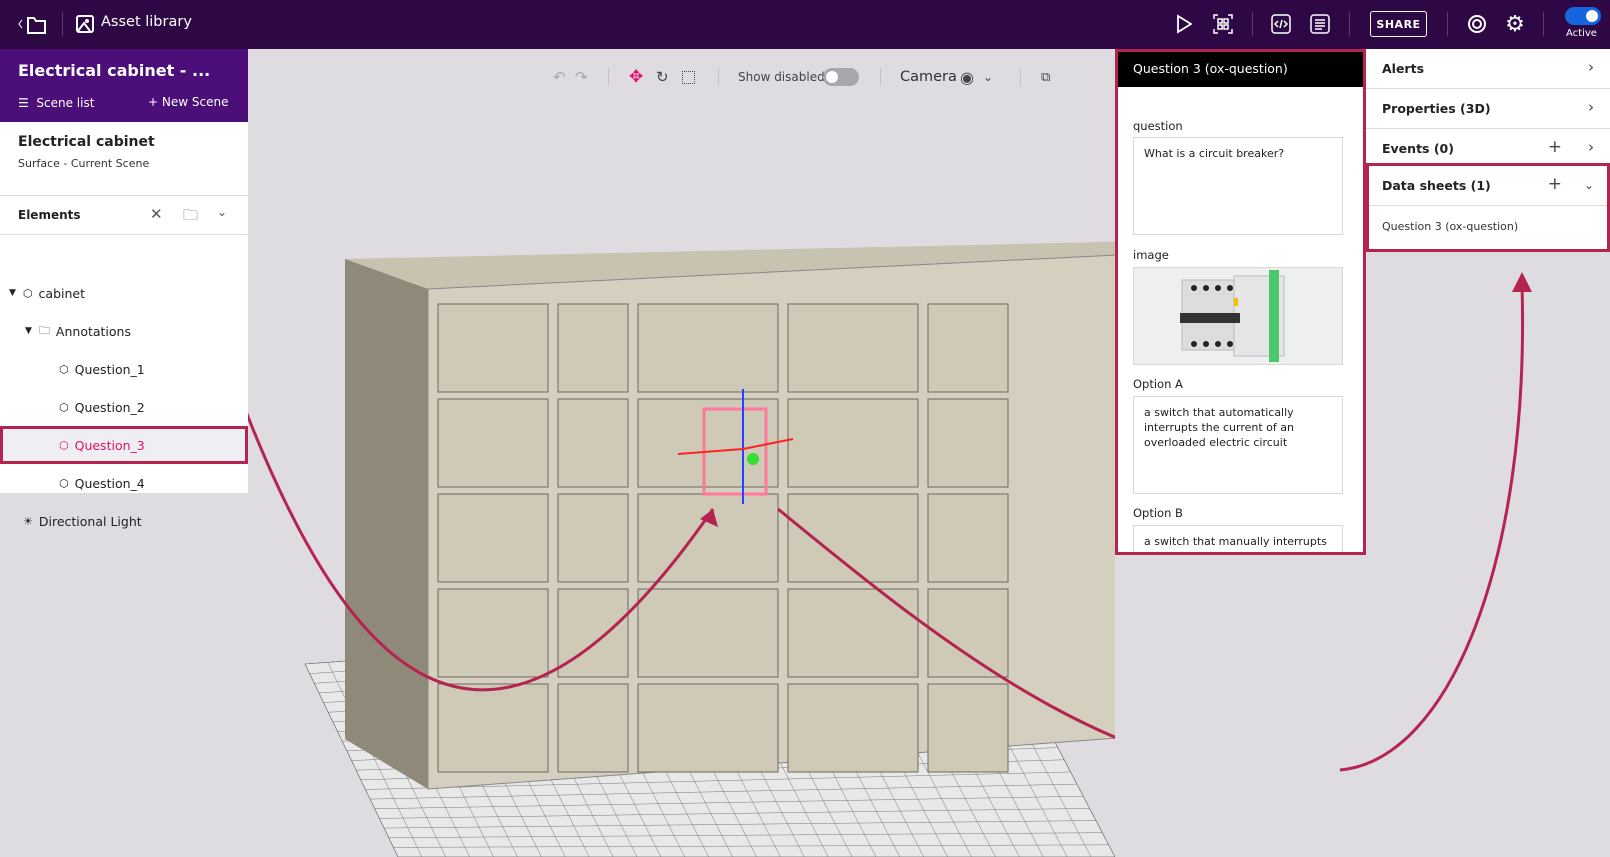 The height and width of the screenshot is (857, 1610). I want to click on active-label: Active, so click(1581, 33).